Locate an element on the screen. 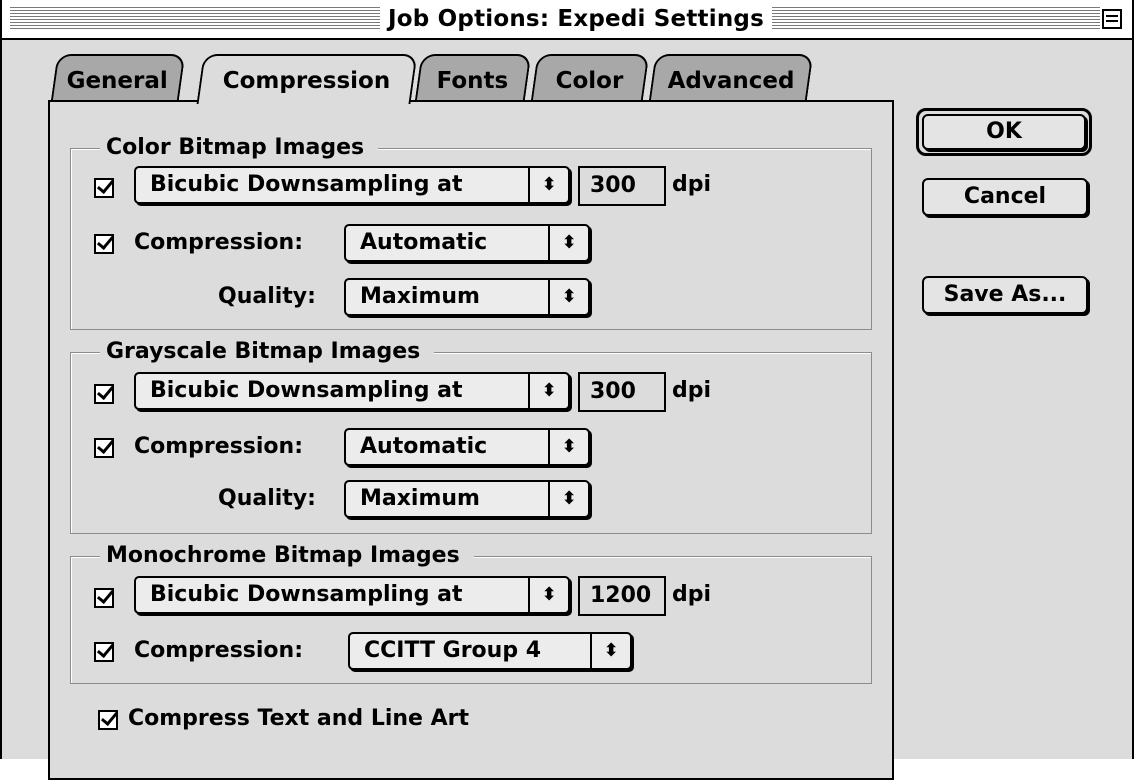 This screenshot has width=1136, height=780. monochrome-dpi-input: 1200 is located at coordinates (622, 596).